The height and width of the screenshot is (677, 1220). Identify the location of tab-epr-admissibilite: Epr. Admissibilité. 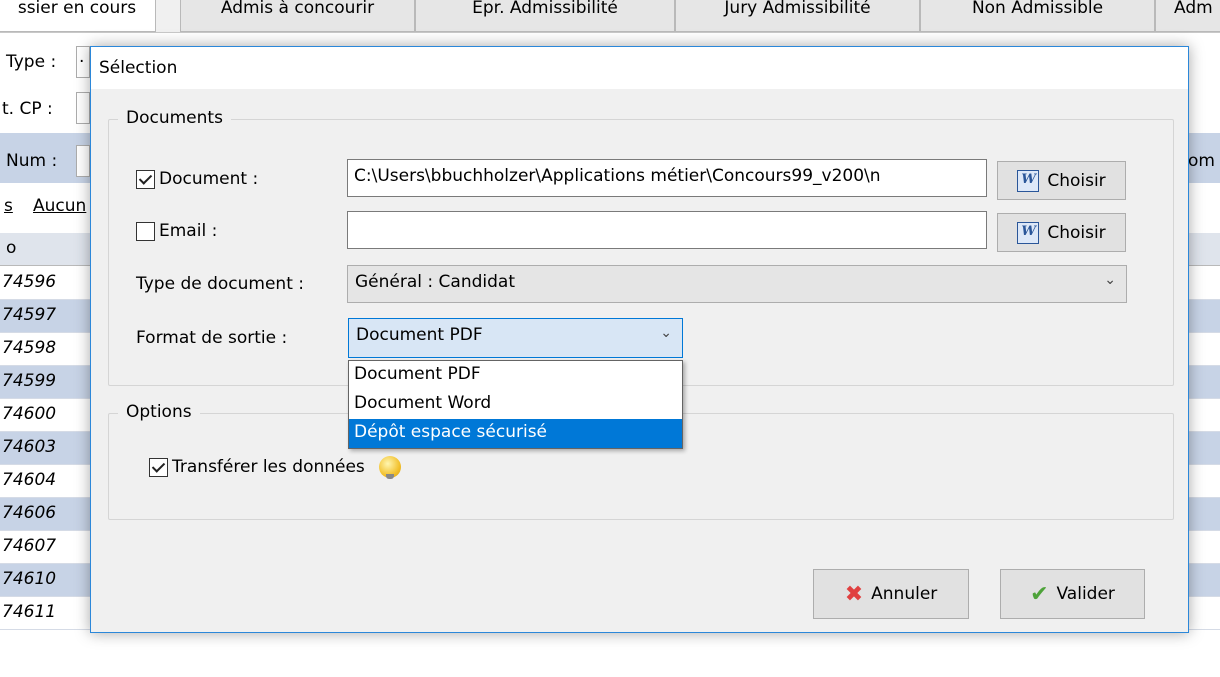
(545, 16).